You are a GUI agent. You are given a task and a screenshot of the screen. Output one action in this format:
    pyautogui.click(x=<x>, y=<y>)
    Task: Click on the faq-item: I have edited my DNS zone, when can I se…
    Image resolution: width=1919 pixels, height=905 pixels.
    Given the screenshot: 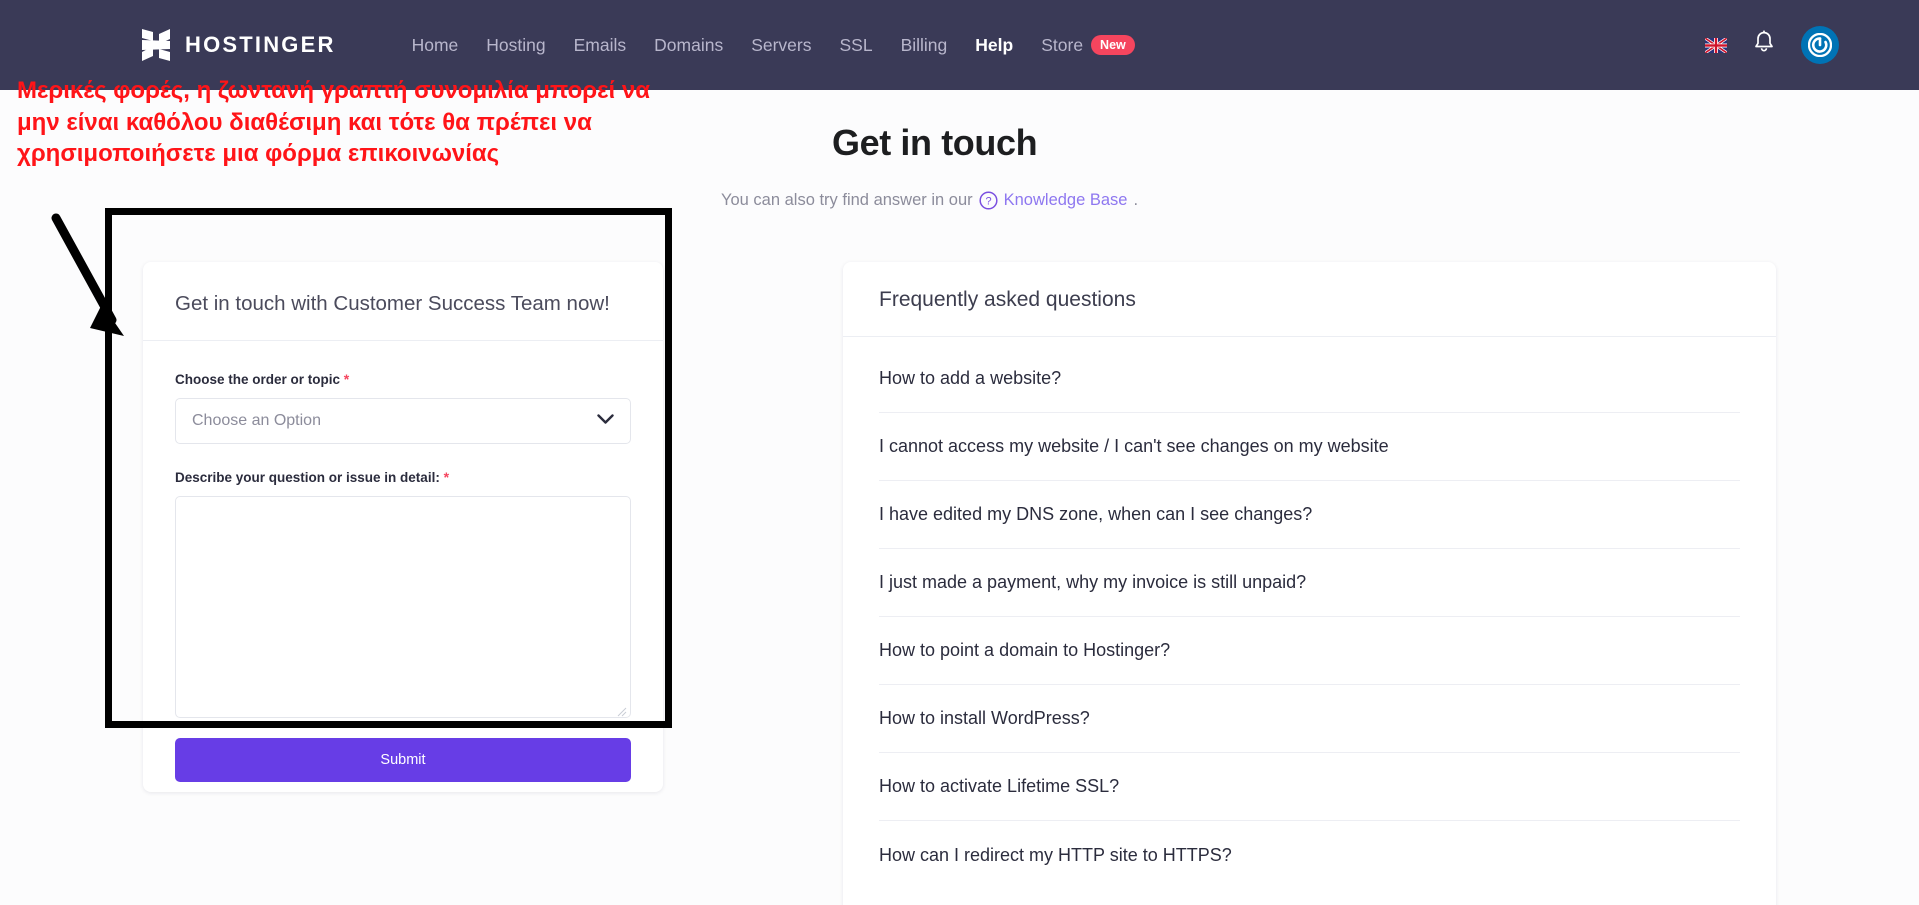 What is the action you would take?
    pyautogui.click(x=1309, y=515)
    